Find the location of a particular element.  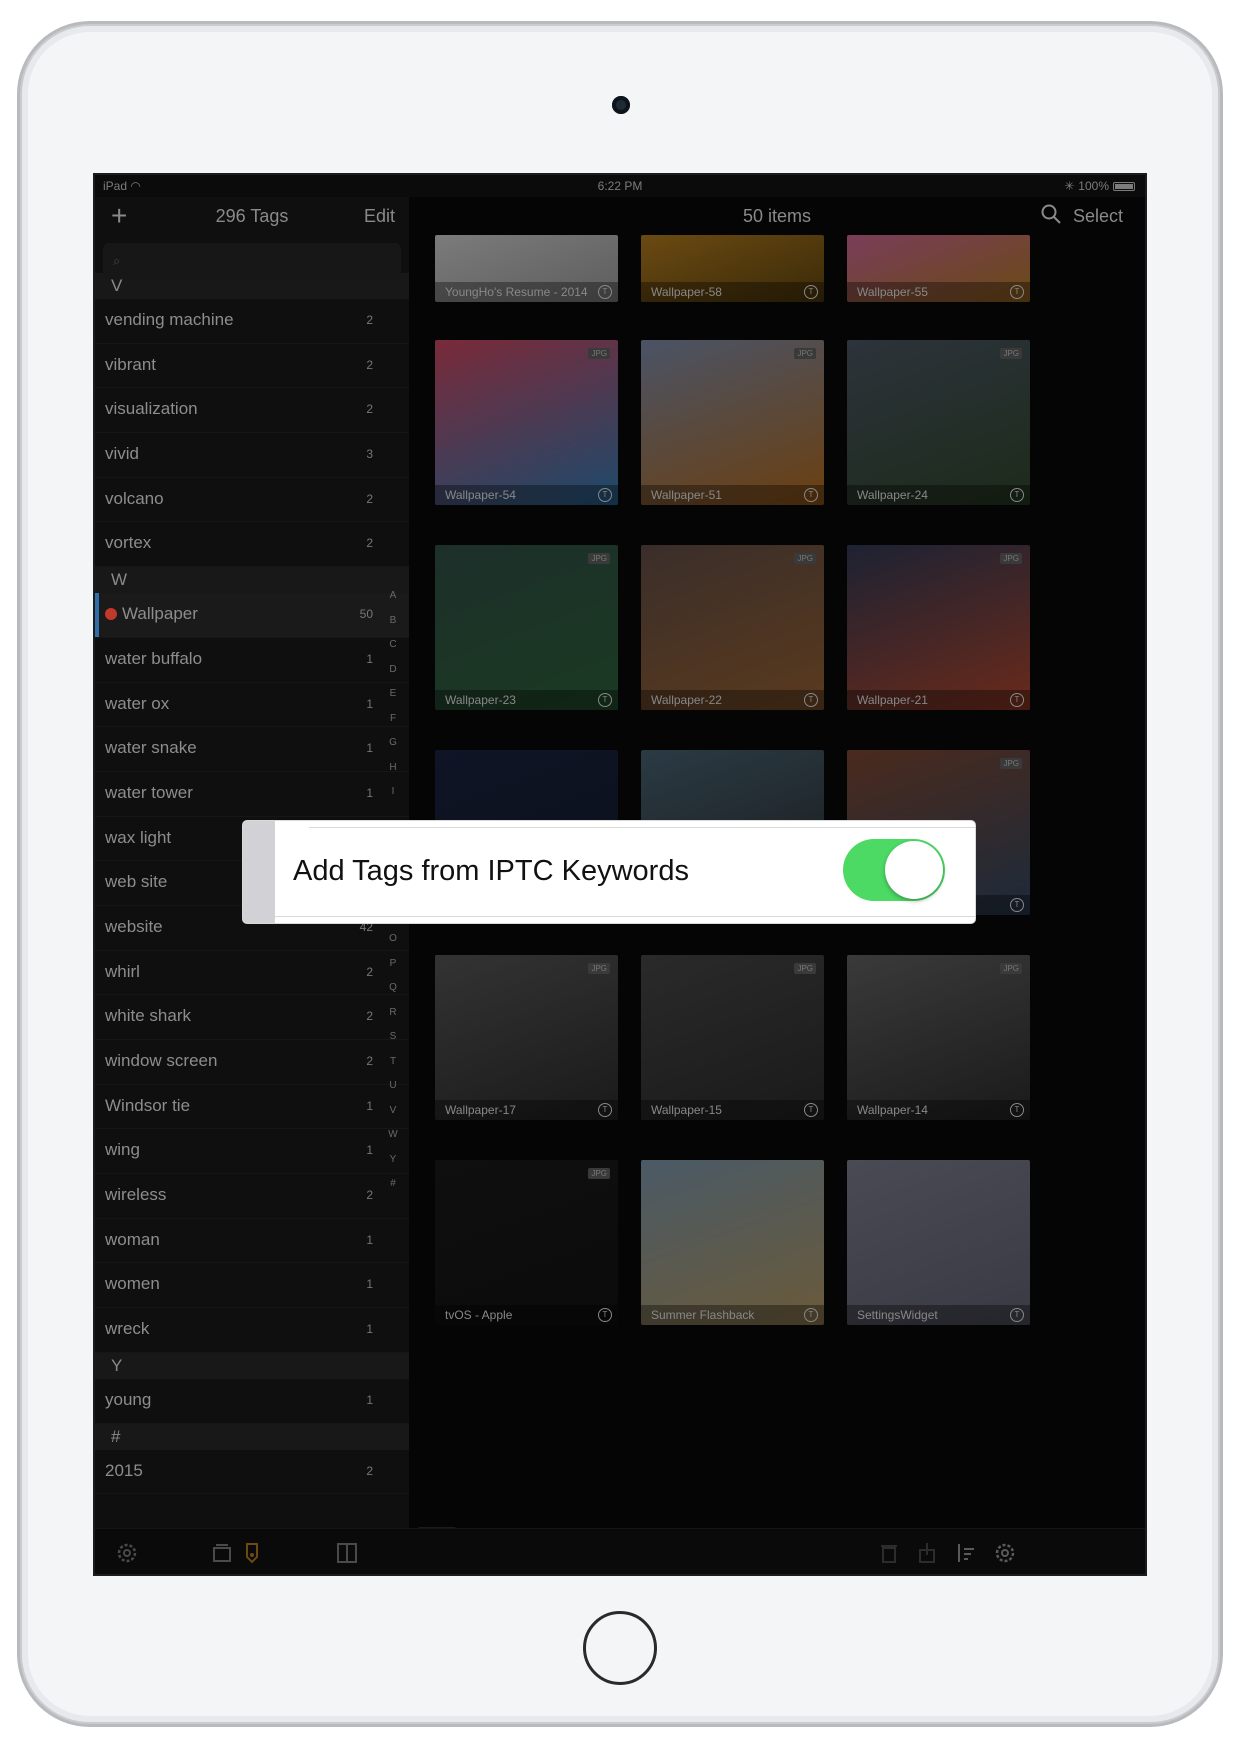

tag-search-input is located at coordinates (256, 261).